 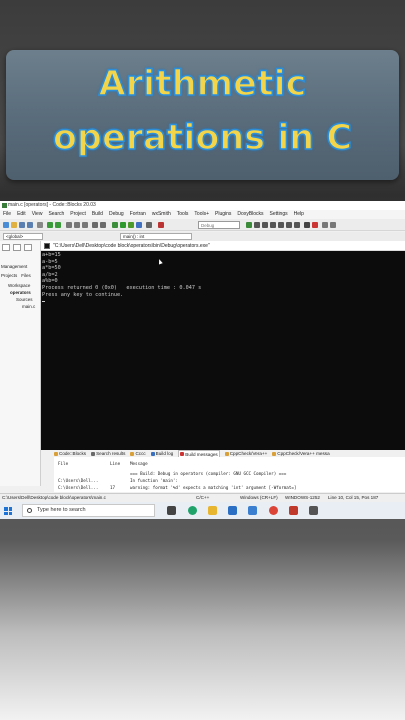 What do you see at coordinates (85, 225) in the screenshot?
I see `paste-icon` at bounding box center [85, 225].